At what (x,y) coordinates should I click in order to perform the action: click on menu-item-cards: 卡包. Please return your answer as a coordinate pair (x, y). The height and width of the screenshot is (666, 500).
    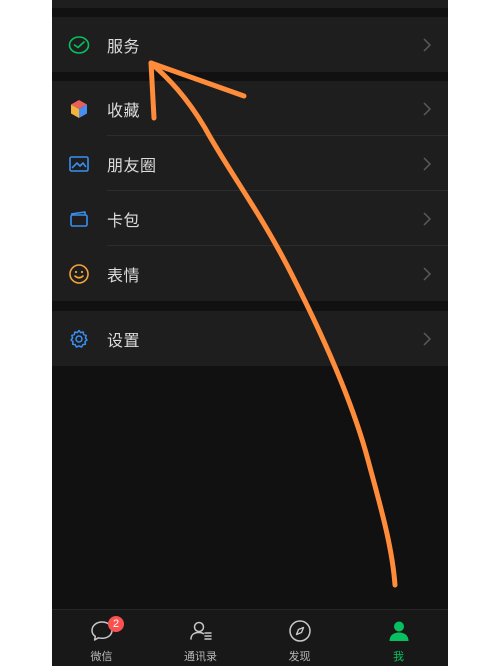
    Looking at the image, I should click on (250, 218).